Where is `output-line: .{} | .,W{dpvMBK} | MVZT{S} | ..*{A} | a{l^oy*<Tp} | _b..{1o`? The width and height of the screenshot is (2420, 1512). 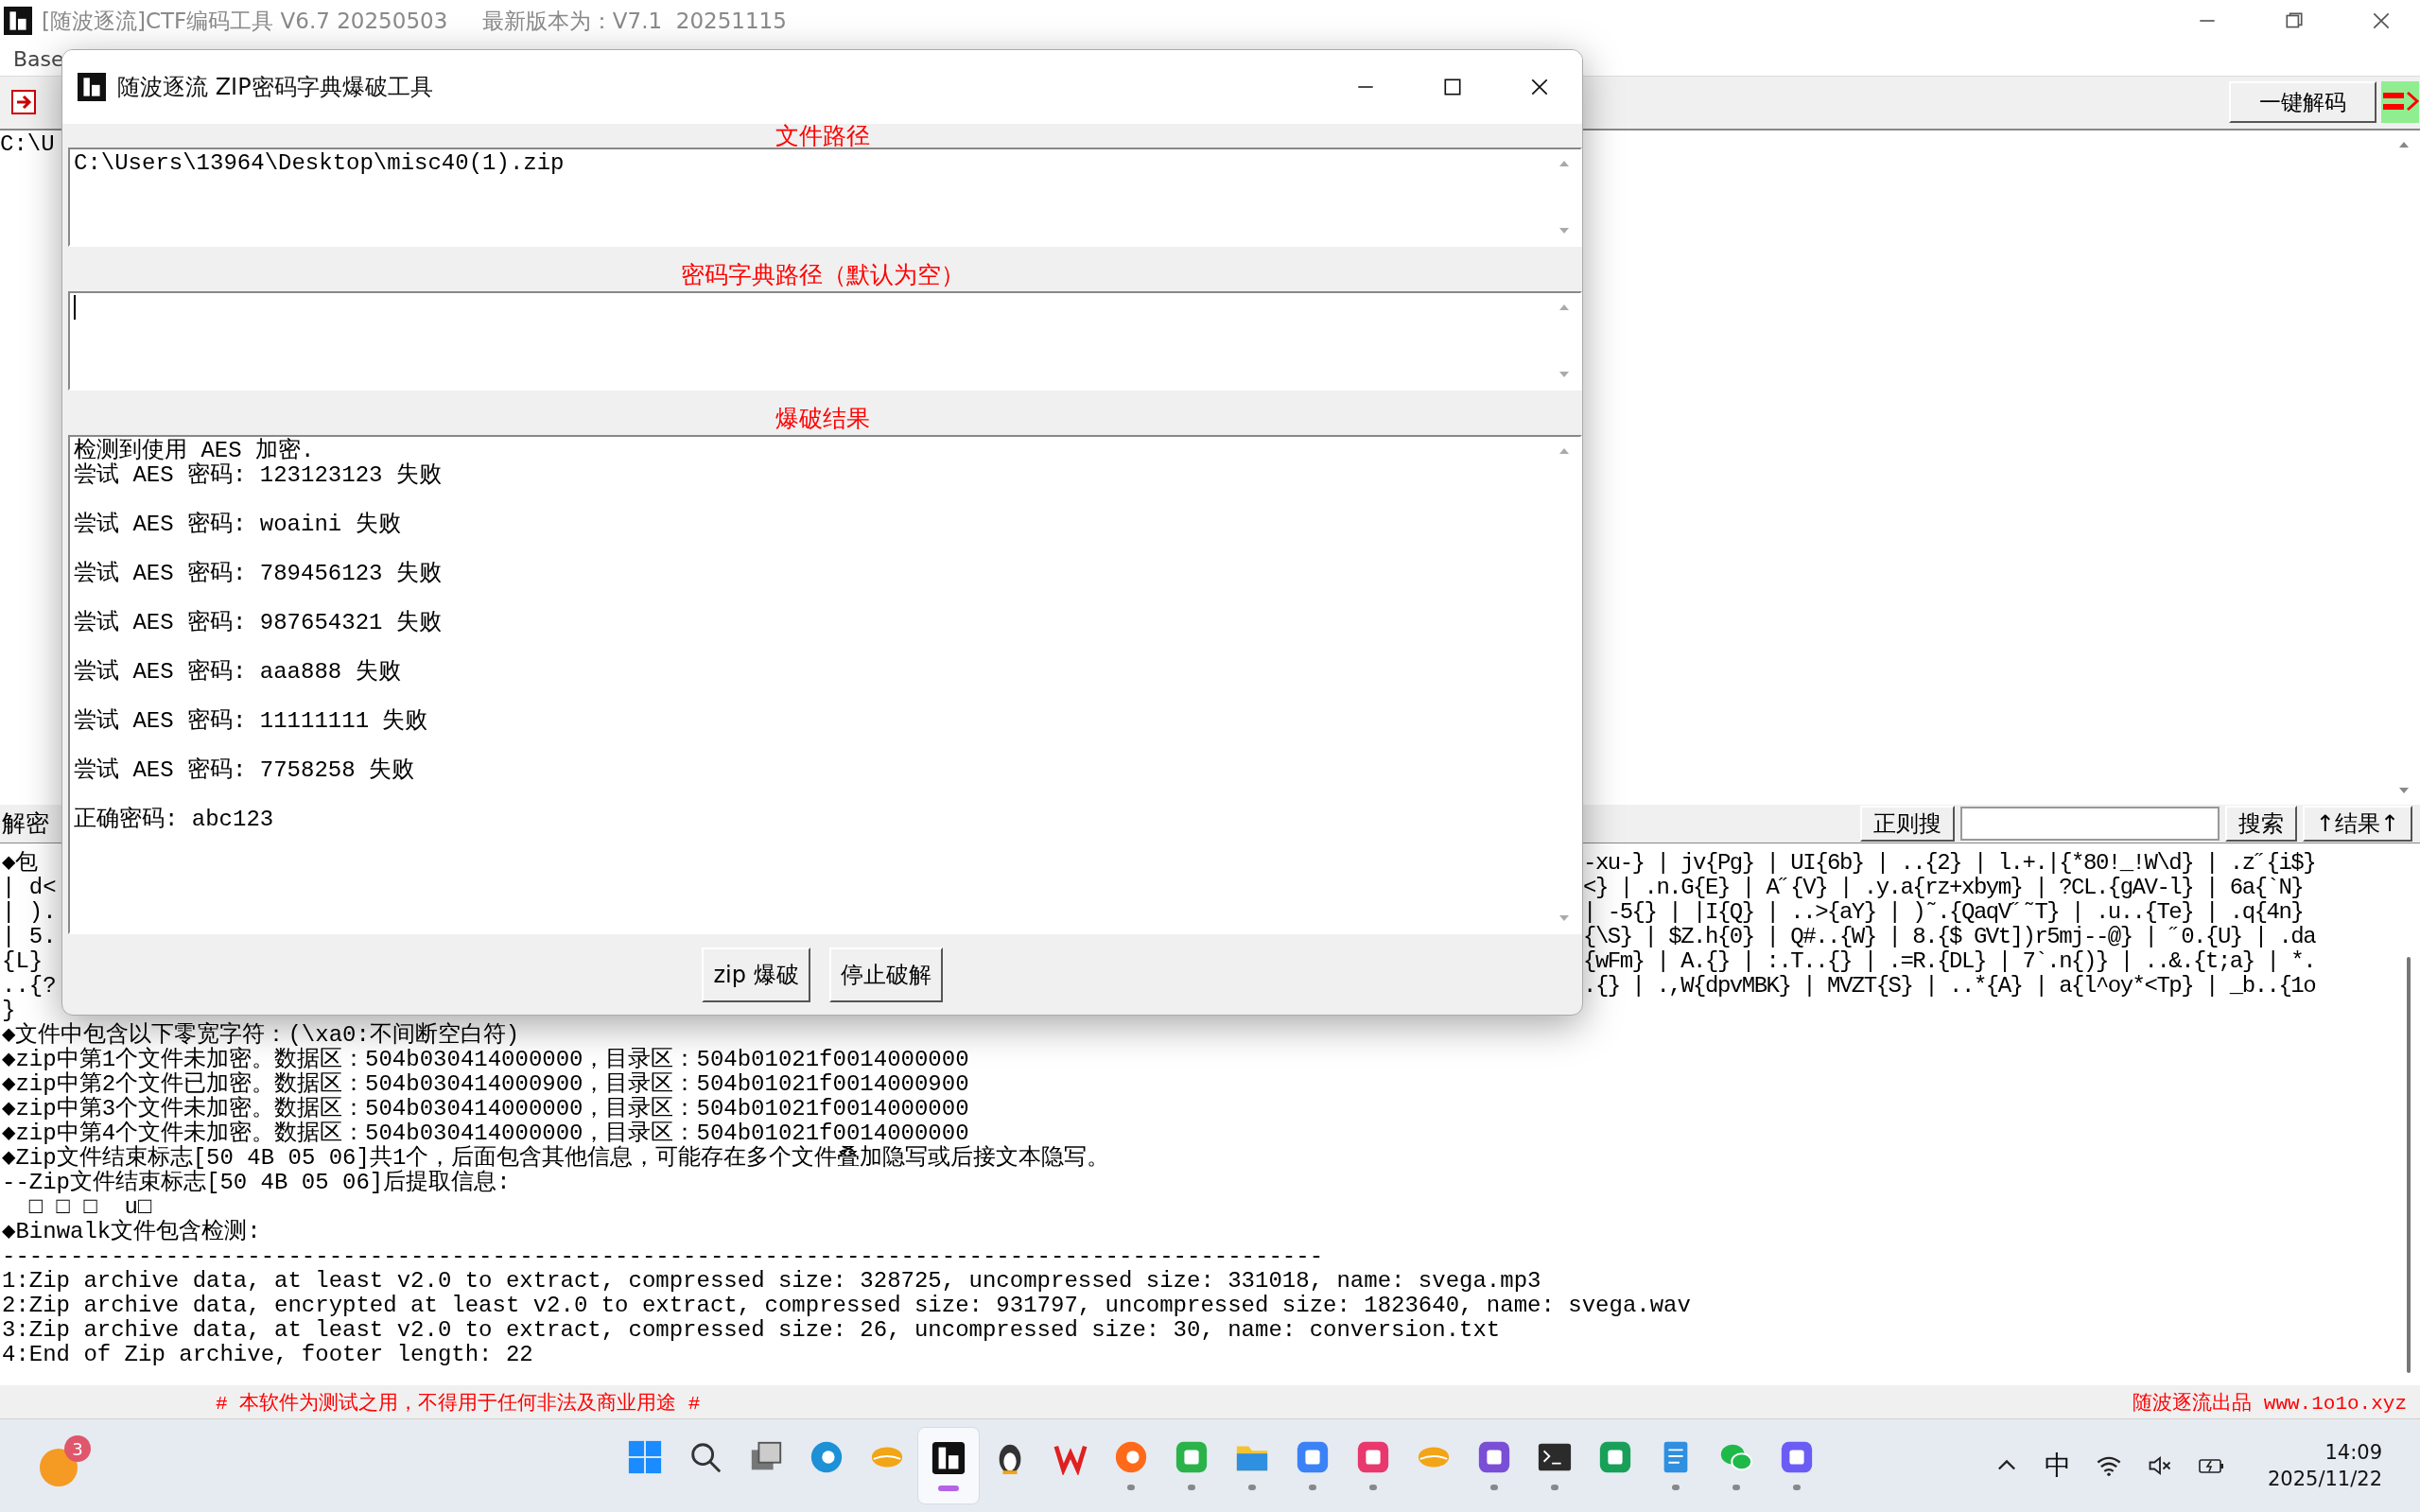
output-line: .{} | .,W{dpvMBK} | MVZT{S} | ..*{A} | a{l^oy*<Tp} | _b..{1o is located at coordinates (1950, 986).